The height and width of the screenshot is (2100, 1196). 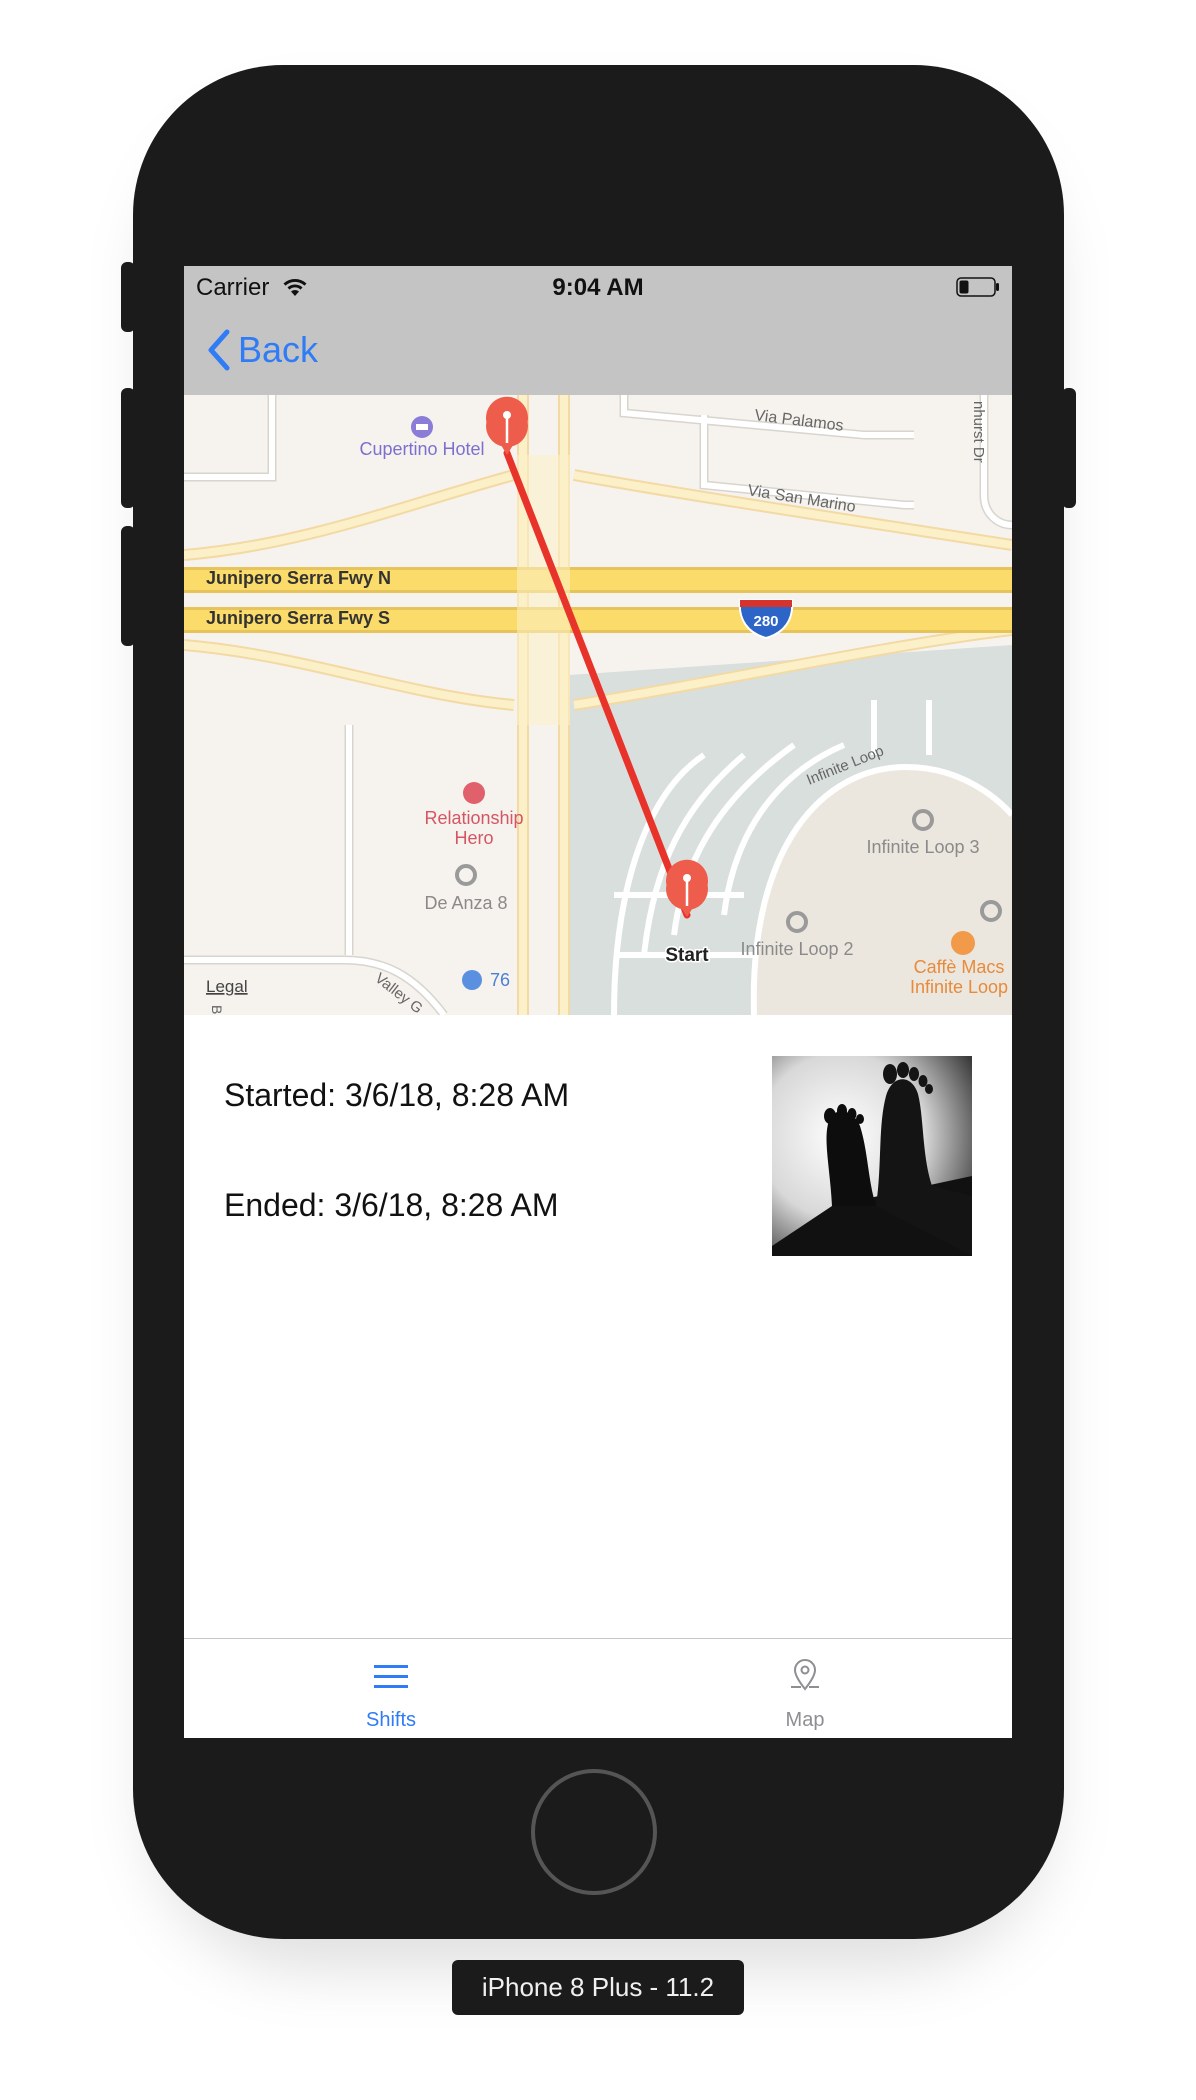 What do you see at coordinates (465, 903) in the screenshot?
I see `de-anza-8-label: De Anza 8` at bounding box center [465, 903].